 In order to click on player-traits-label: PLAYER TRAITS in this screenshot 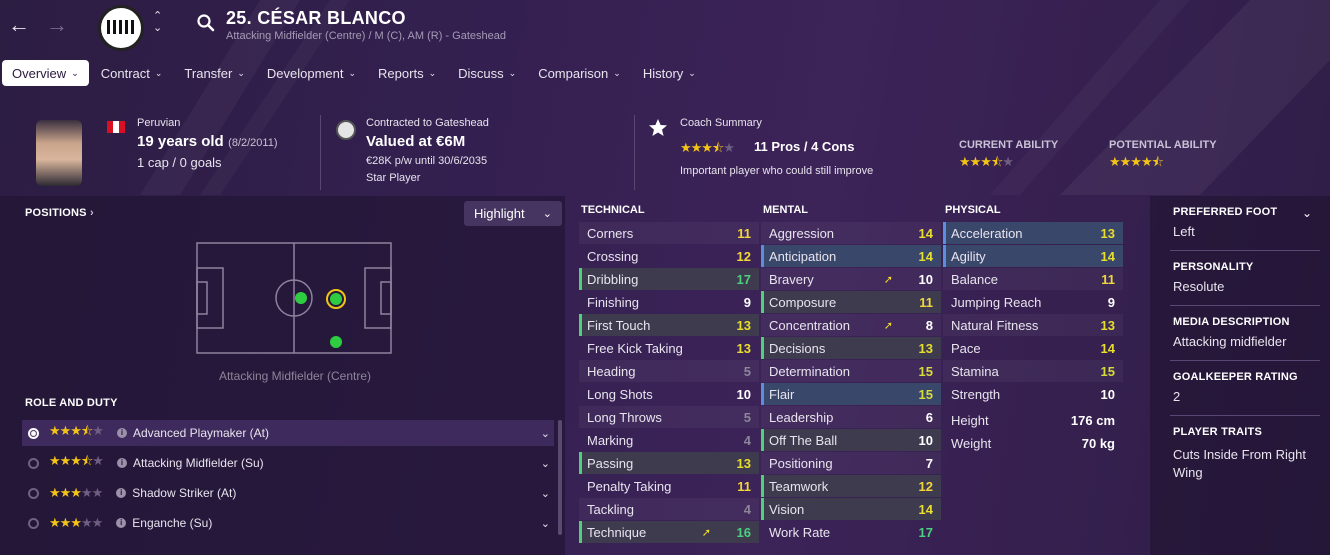, I will do `click(1217, 432)`.